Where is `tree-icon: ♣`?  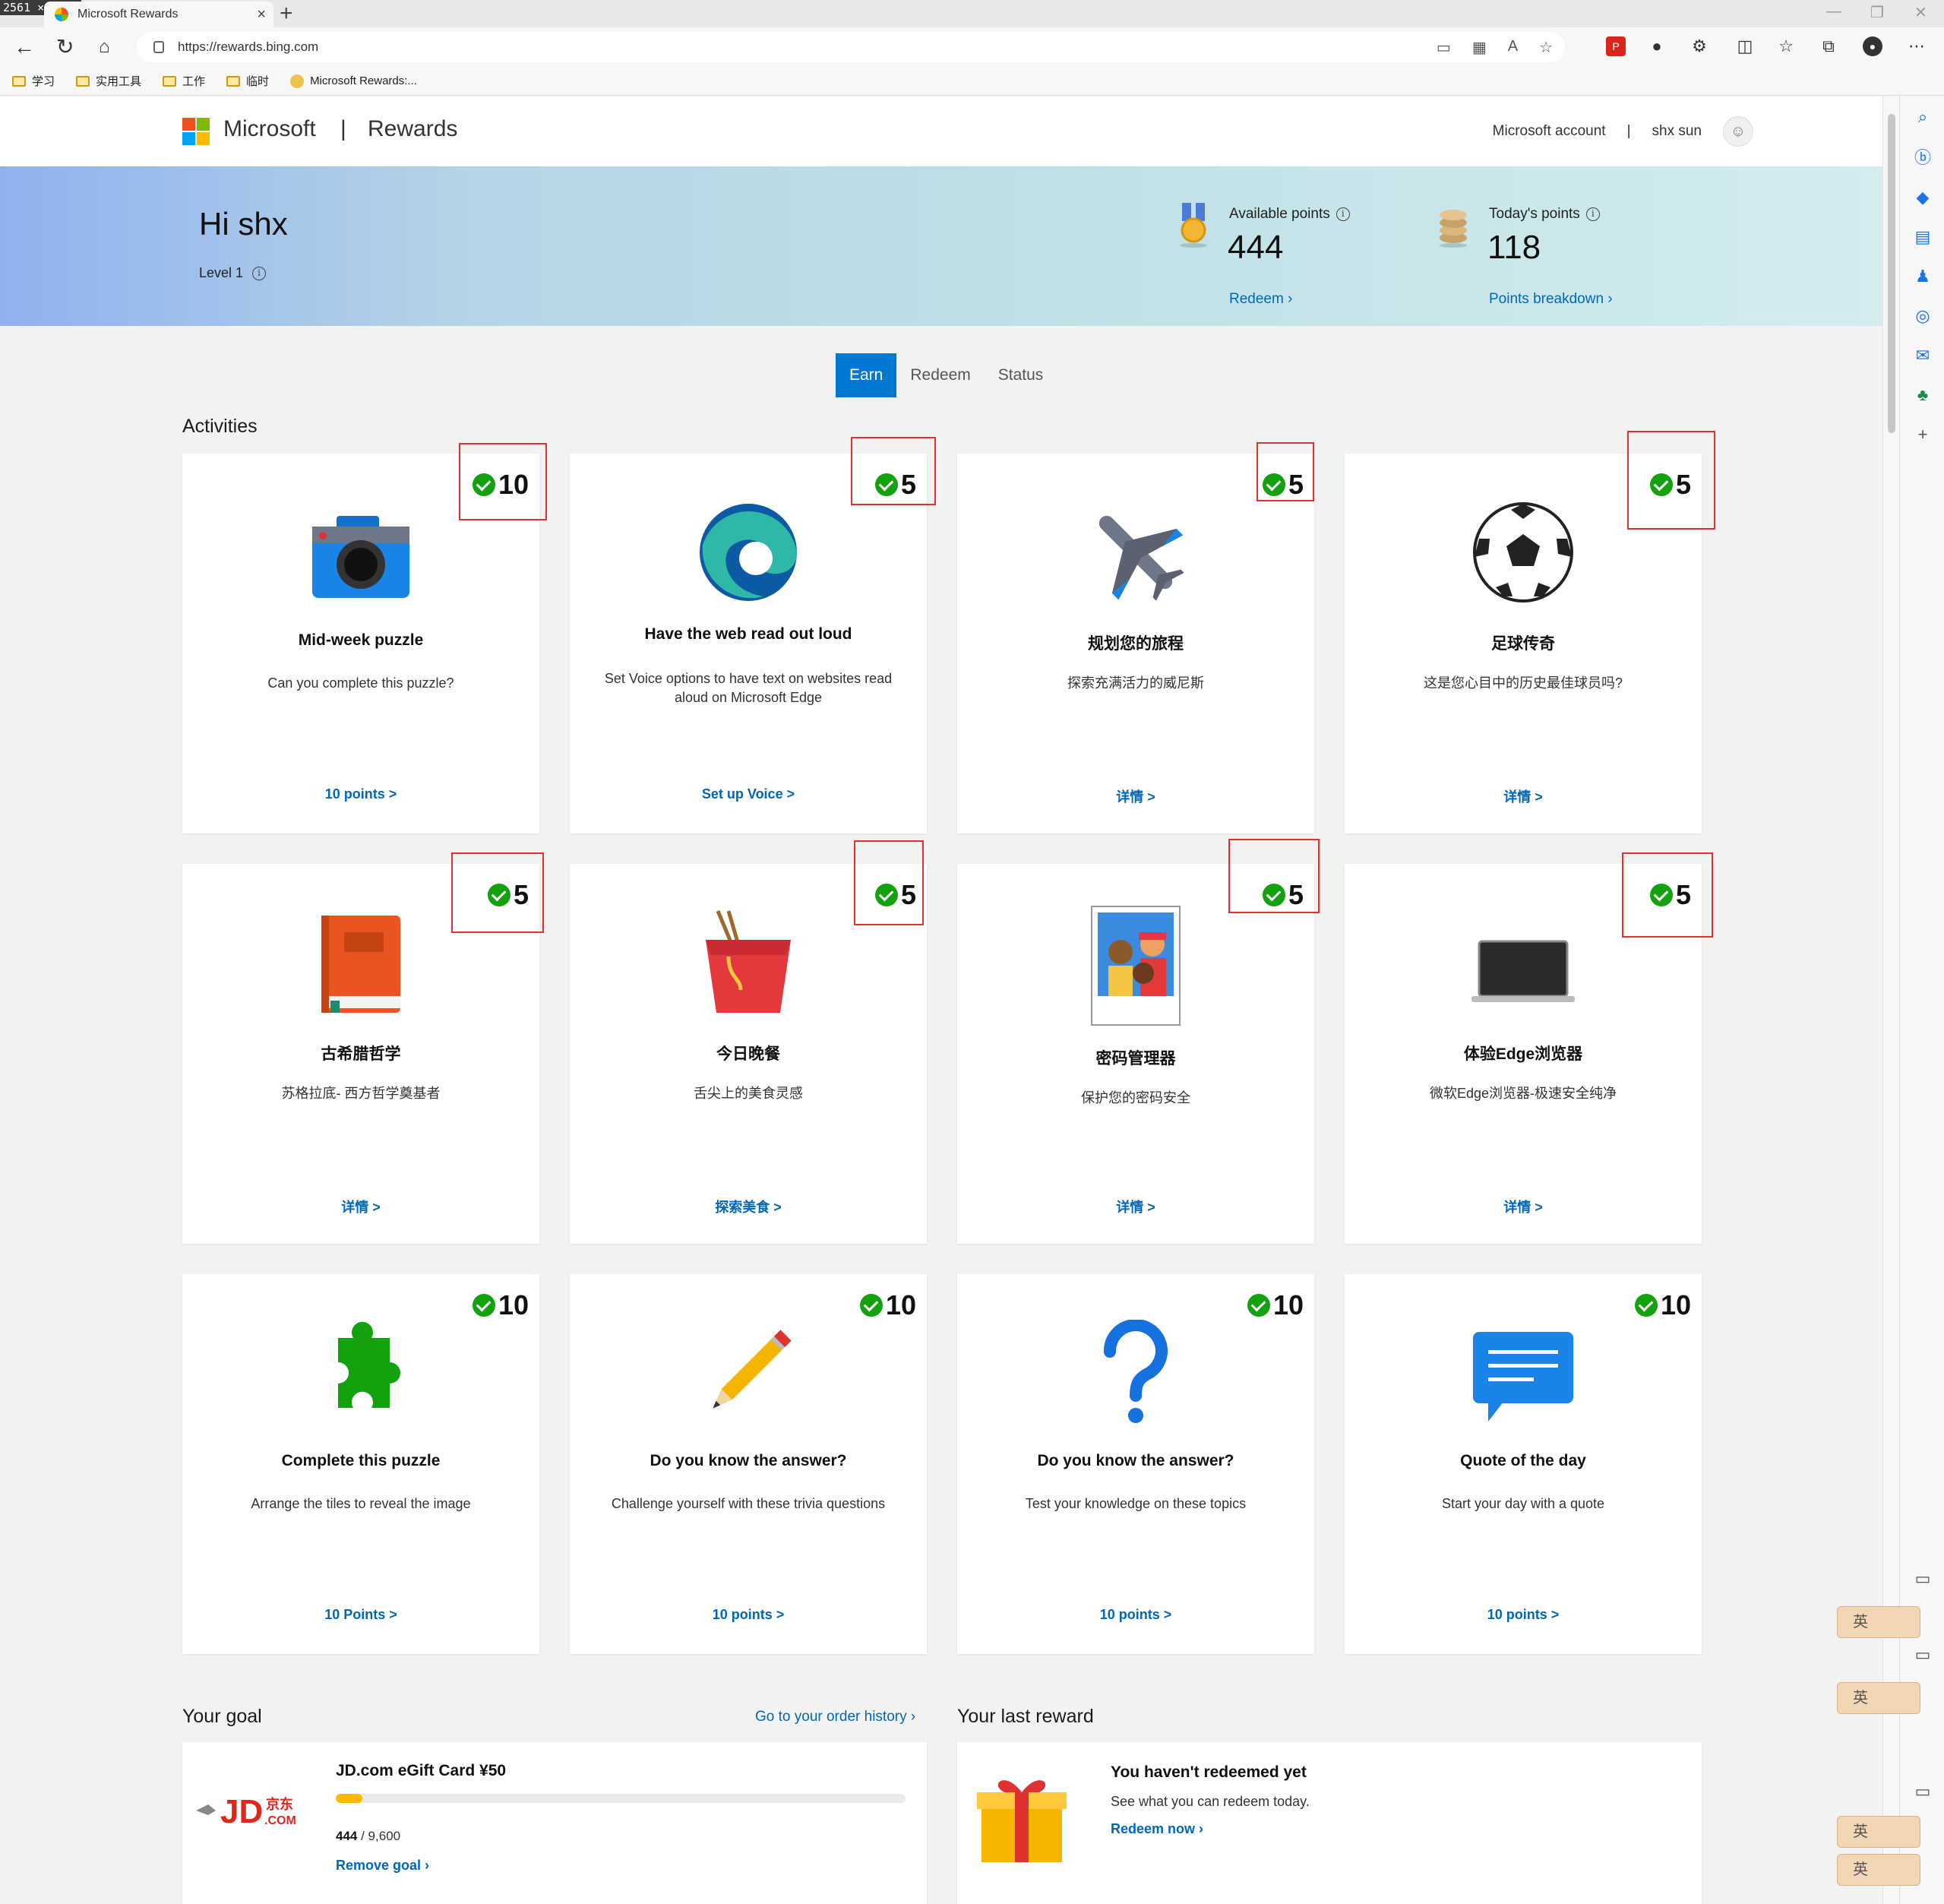
tree-icon: ♣ is located at coordinates (1922, 395).